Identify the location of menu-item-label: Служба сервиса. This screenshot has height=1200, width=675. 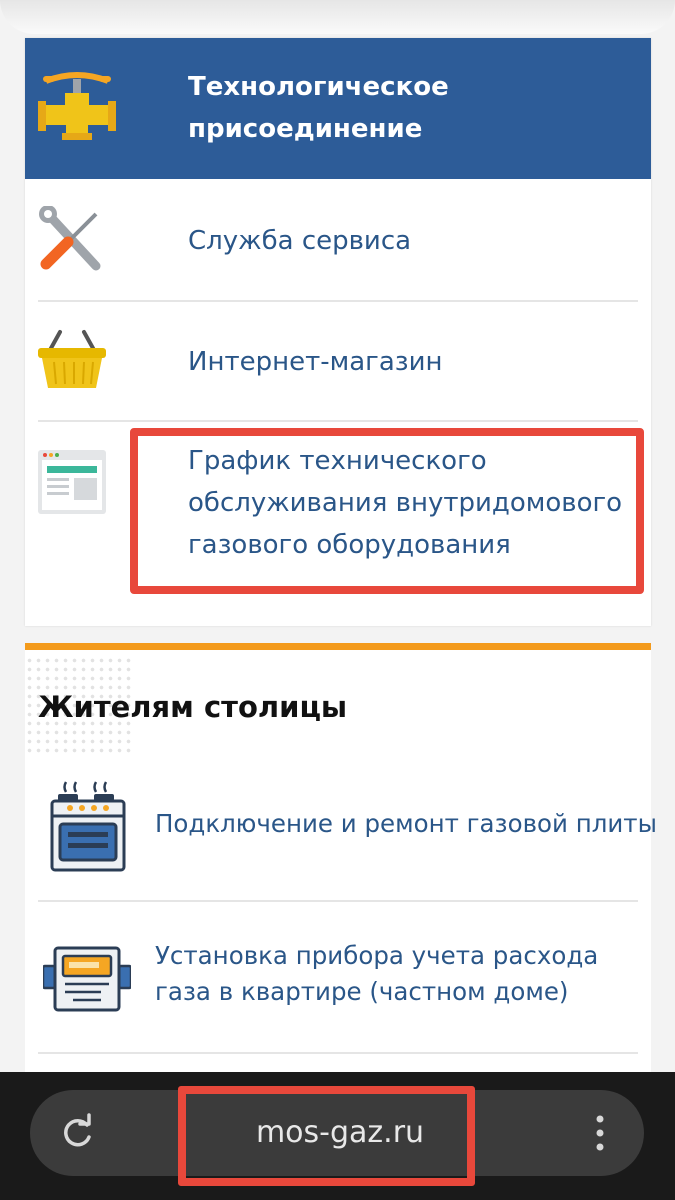
(300, 241).